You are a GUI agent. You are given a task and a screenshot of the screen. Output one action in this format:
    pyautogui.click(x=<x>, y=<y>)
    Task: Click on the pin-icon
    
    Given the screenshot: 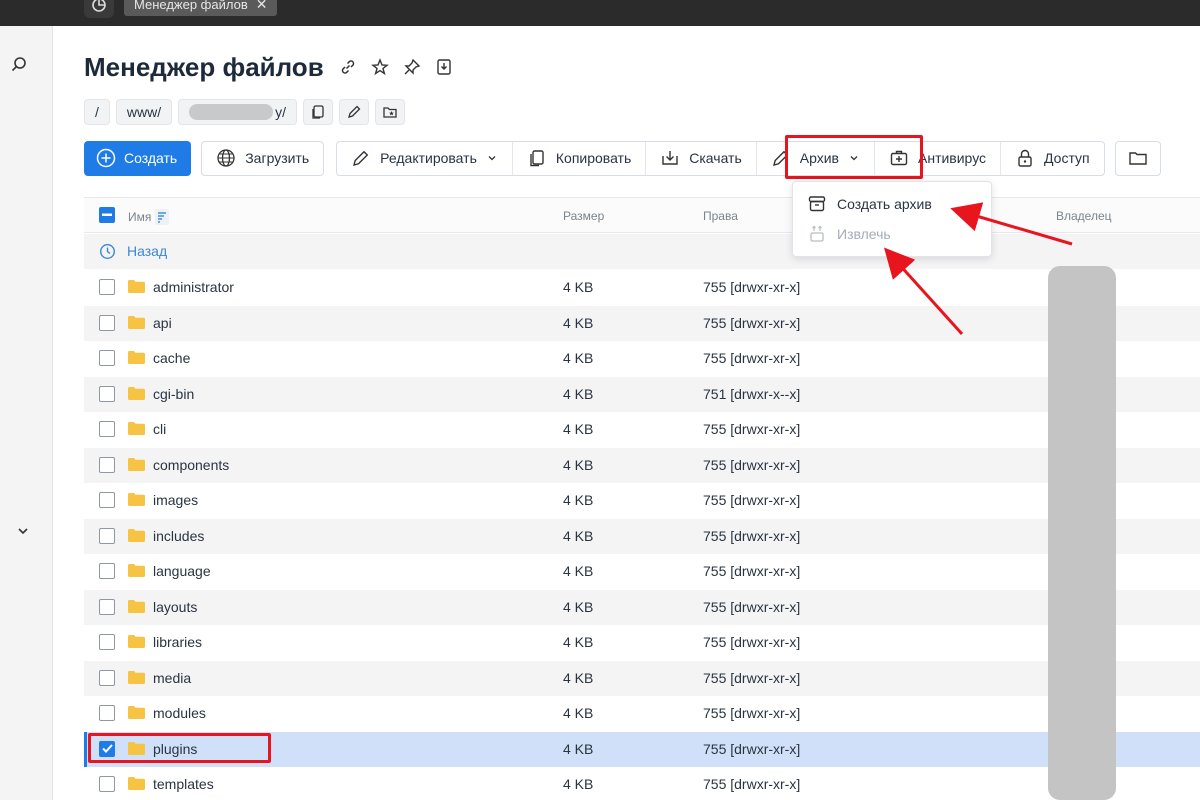 What is the action you would take?
    pyautogui.click(x=412, y=67)
    